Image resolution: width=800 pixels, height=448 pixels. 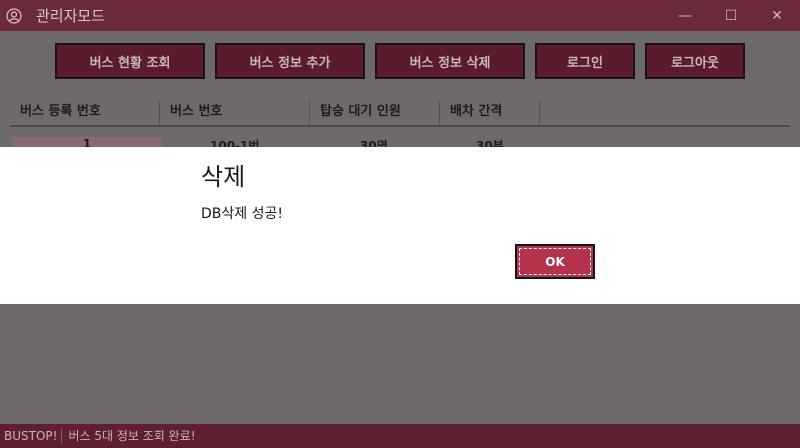 I want to click on login-button: 로그인, so click(x=585, y=61).